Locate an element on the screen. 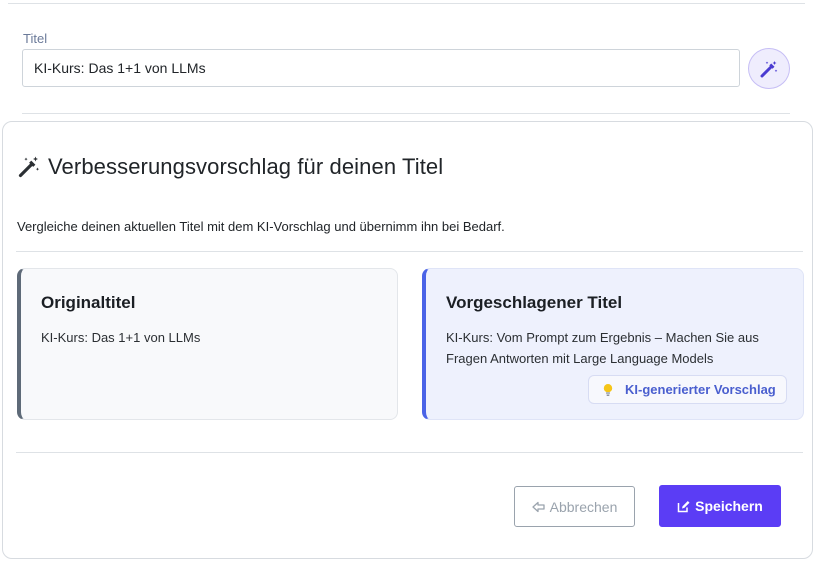  title-label: Titel is located at coordinates (35, 38).